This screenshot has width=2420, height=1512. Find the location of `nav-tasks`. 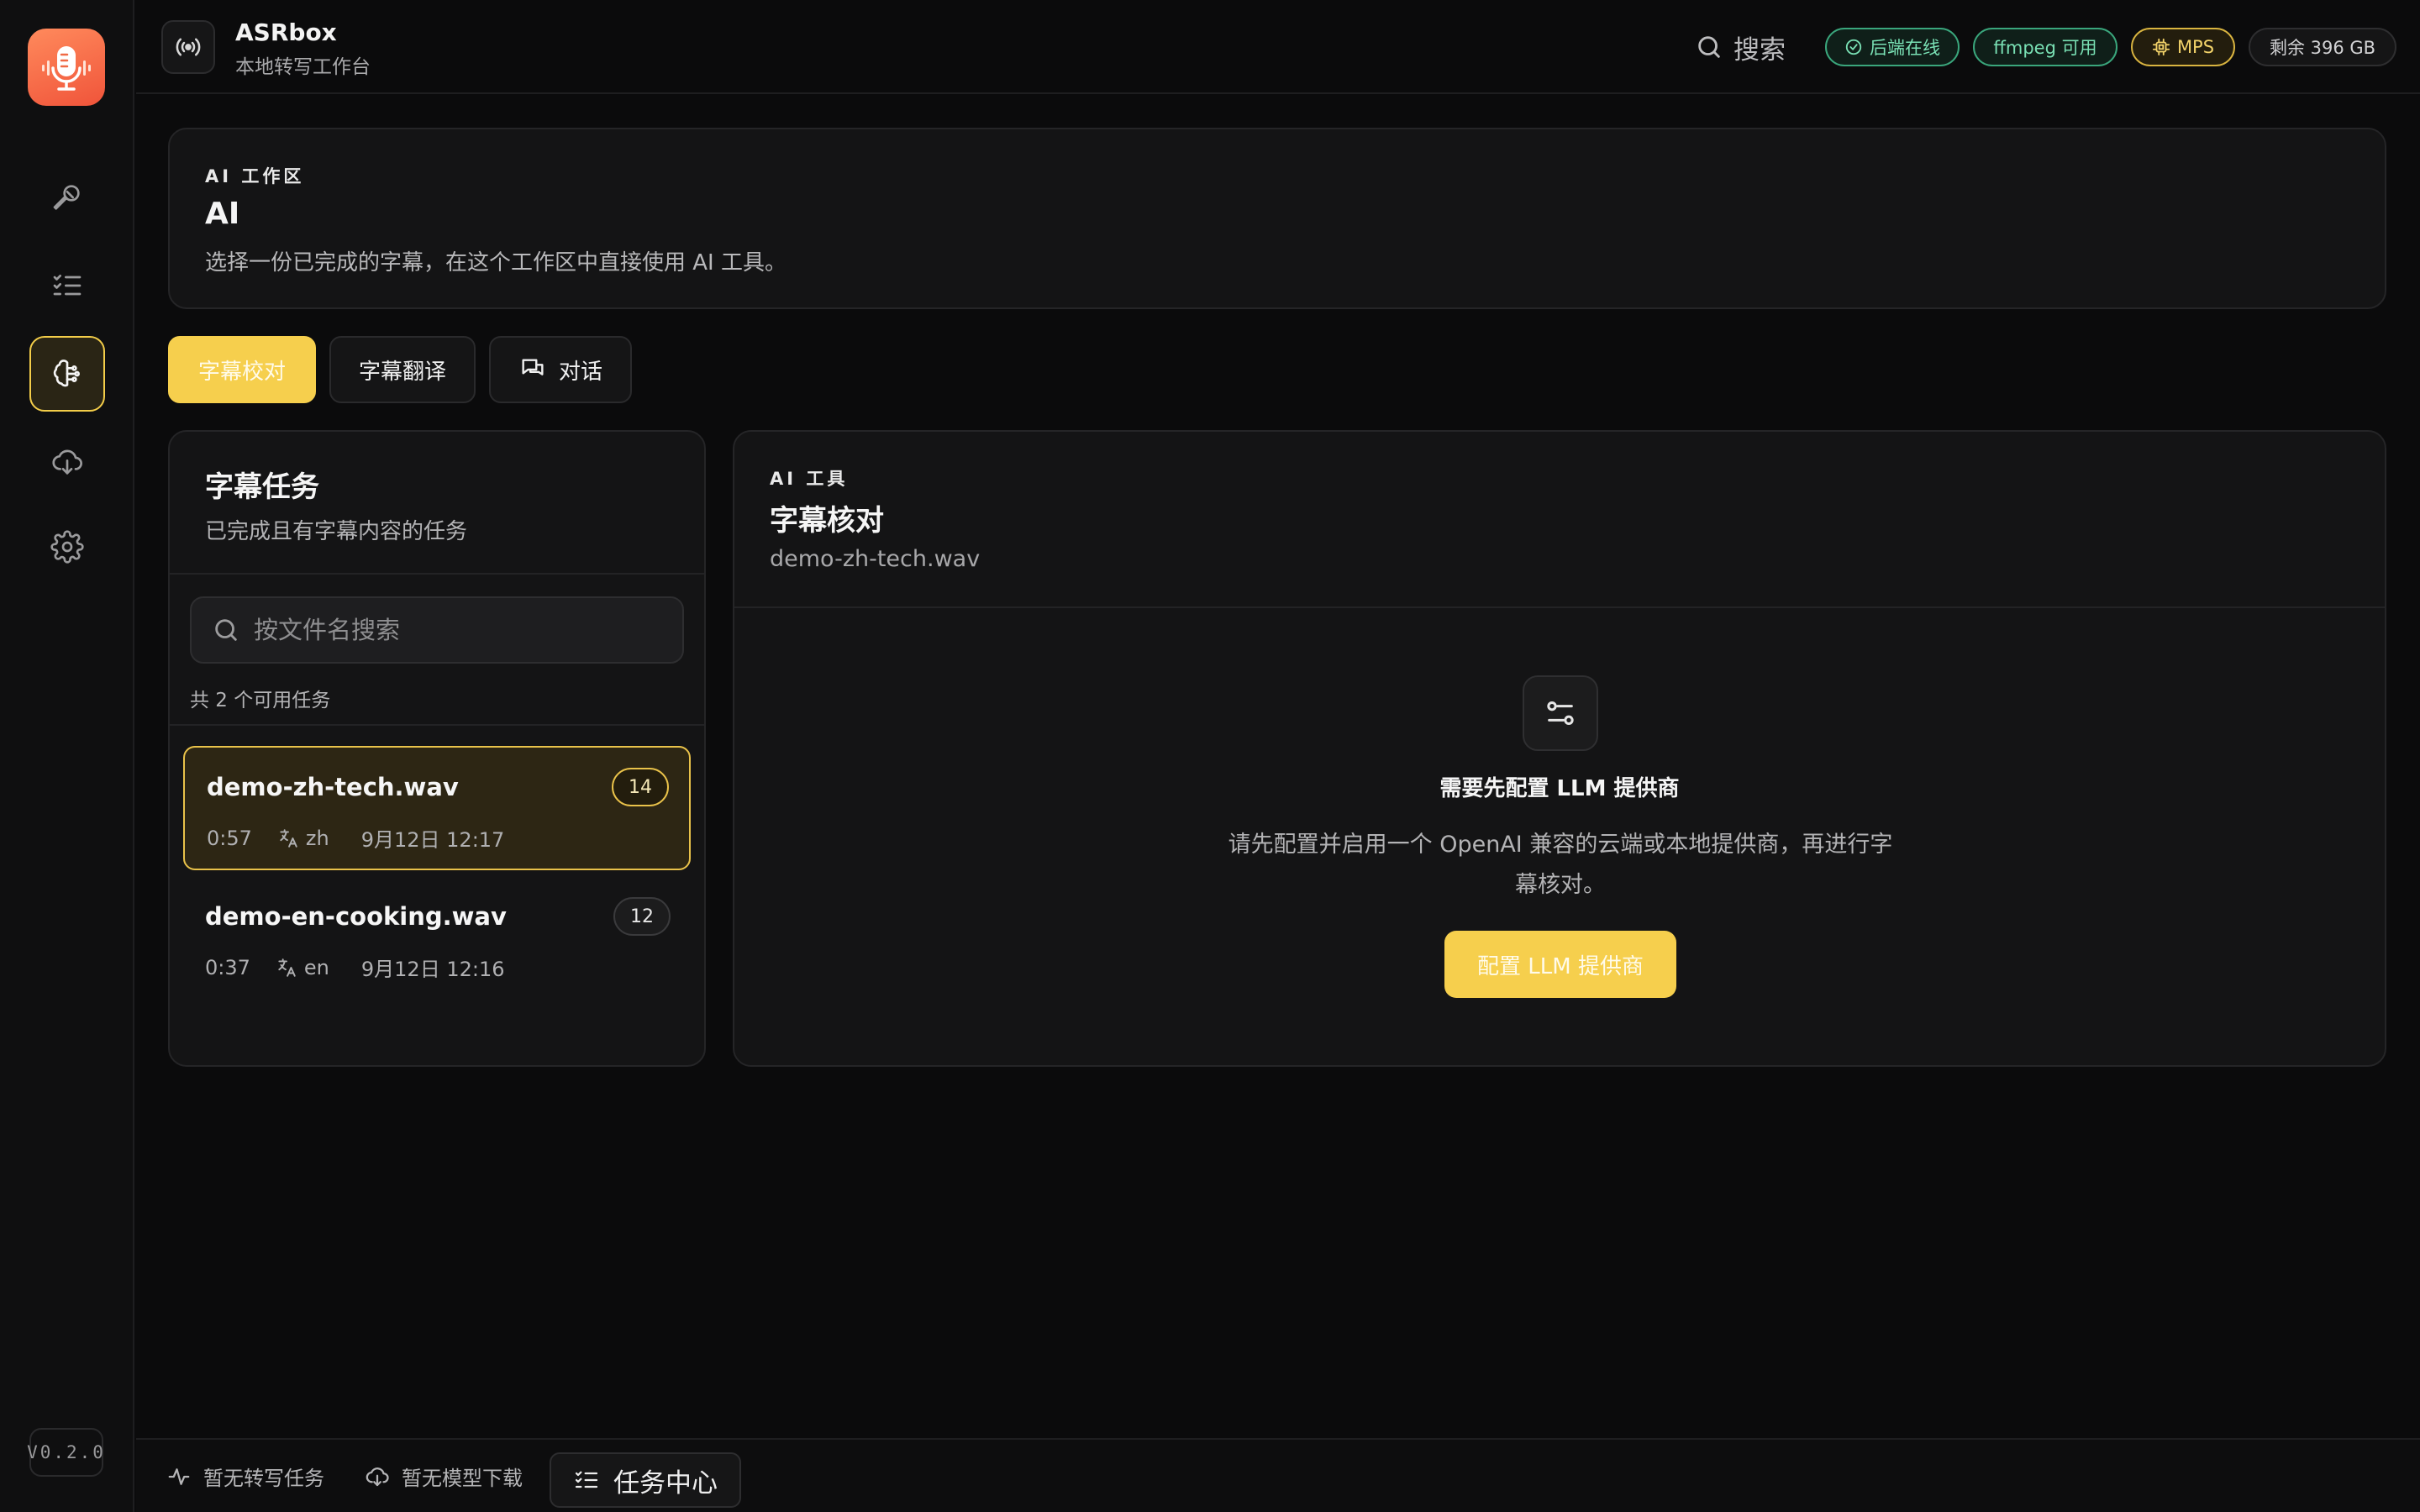

nav-tasks is located at coordinates (67, 285).